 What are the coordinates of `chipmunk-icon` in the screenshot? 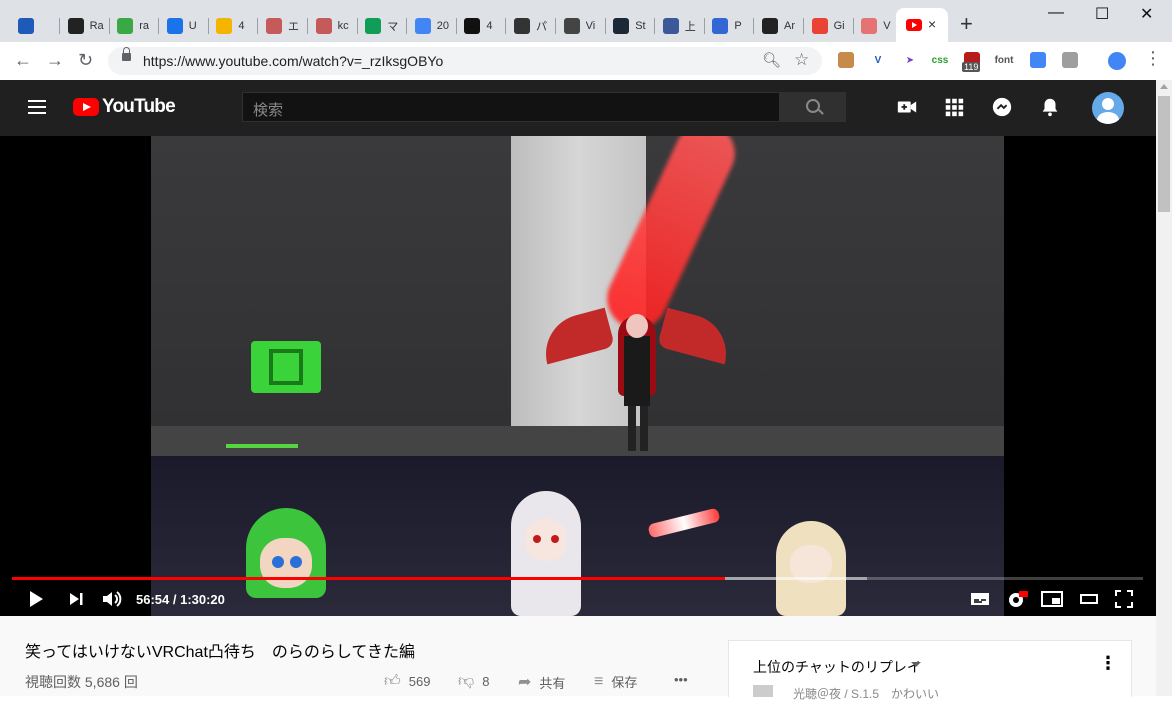 It's located at (846, 60).